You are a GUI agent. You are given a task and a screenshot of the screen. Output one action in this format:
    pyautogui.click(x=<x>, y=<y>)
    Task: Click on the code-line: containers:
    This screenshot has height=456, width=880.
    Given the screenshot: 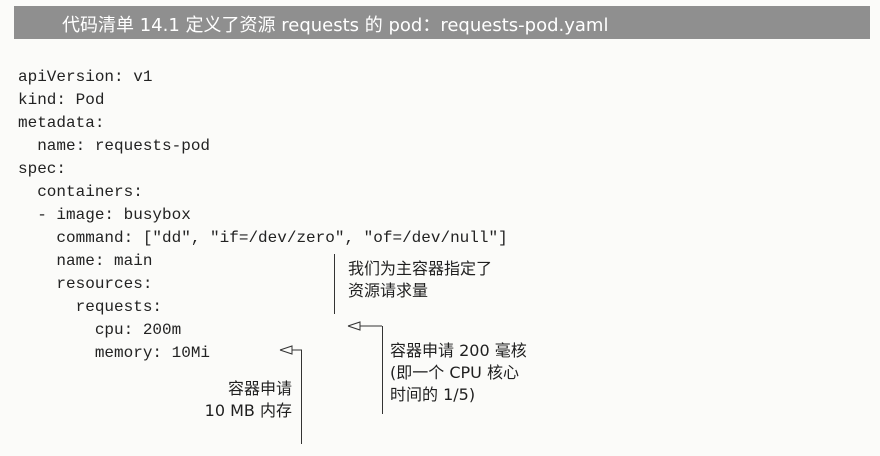 What is the action you would take?
    pyautogui.click(x=80, y=192)
    